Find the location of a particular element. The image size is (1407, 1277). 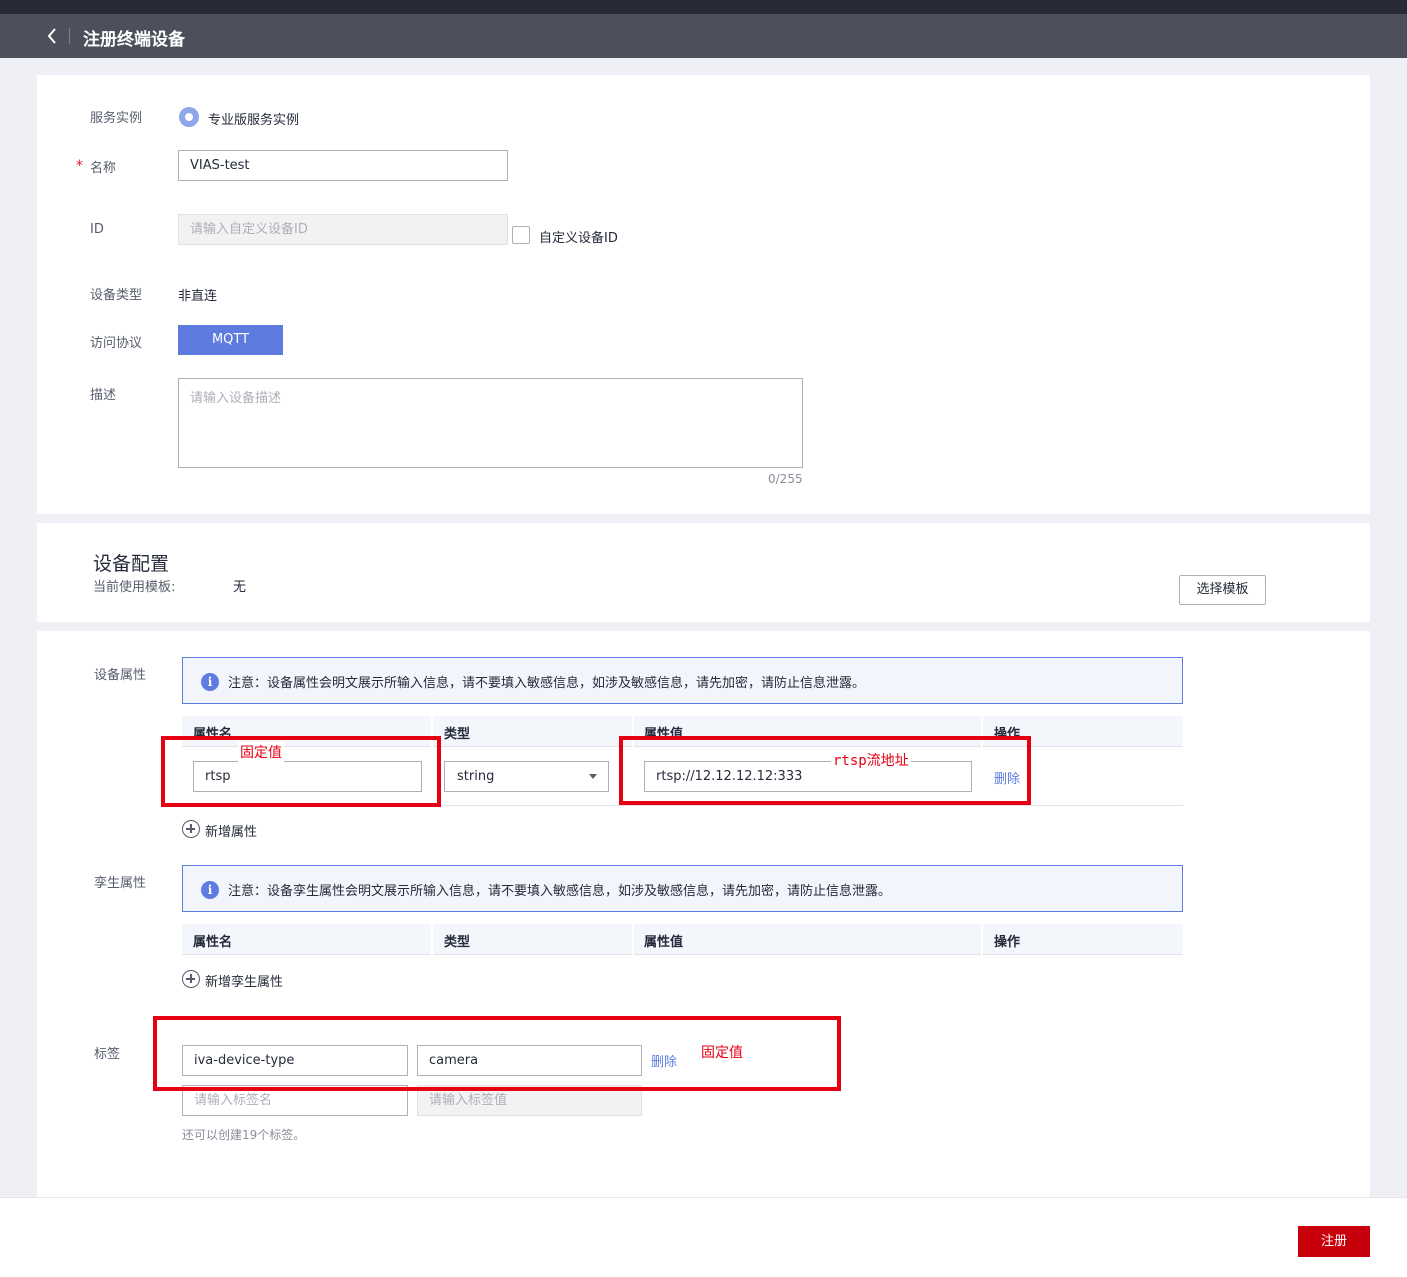

service-instance-value: 专业版服务实例 is located at coordinates (254, 120).